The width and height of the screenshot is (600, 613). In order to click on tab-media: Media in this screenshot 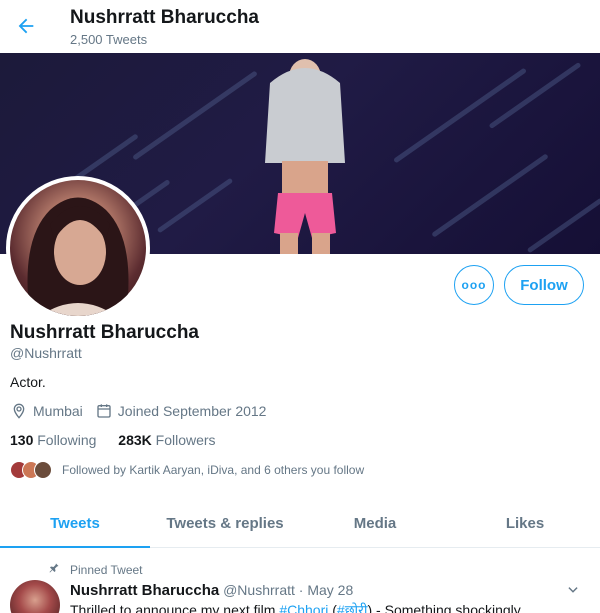, I will do `click(375, 523)`.